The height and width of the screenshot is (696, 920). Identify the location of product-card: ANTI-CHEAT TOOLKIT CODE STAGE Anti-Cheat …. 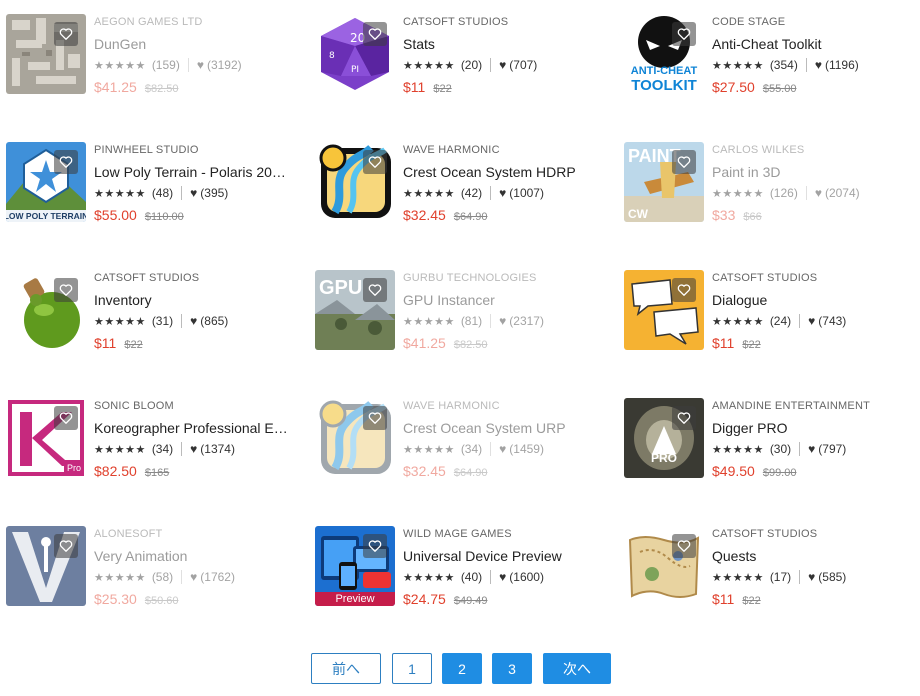
(772, 55).